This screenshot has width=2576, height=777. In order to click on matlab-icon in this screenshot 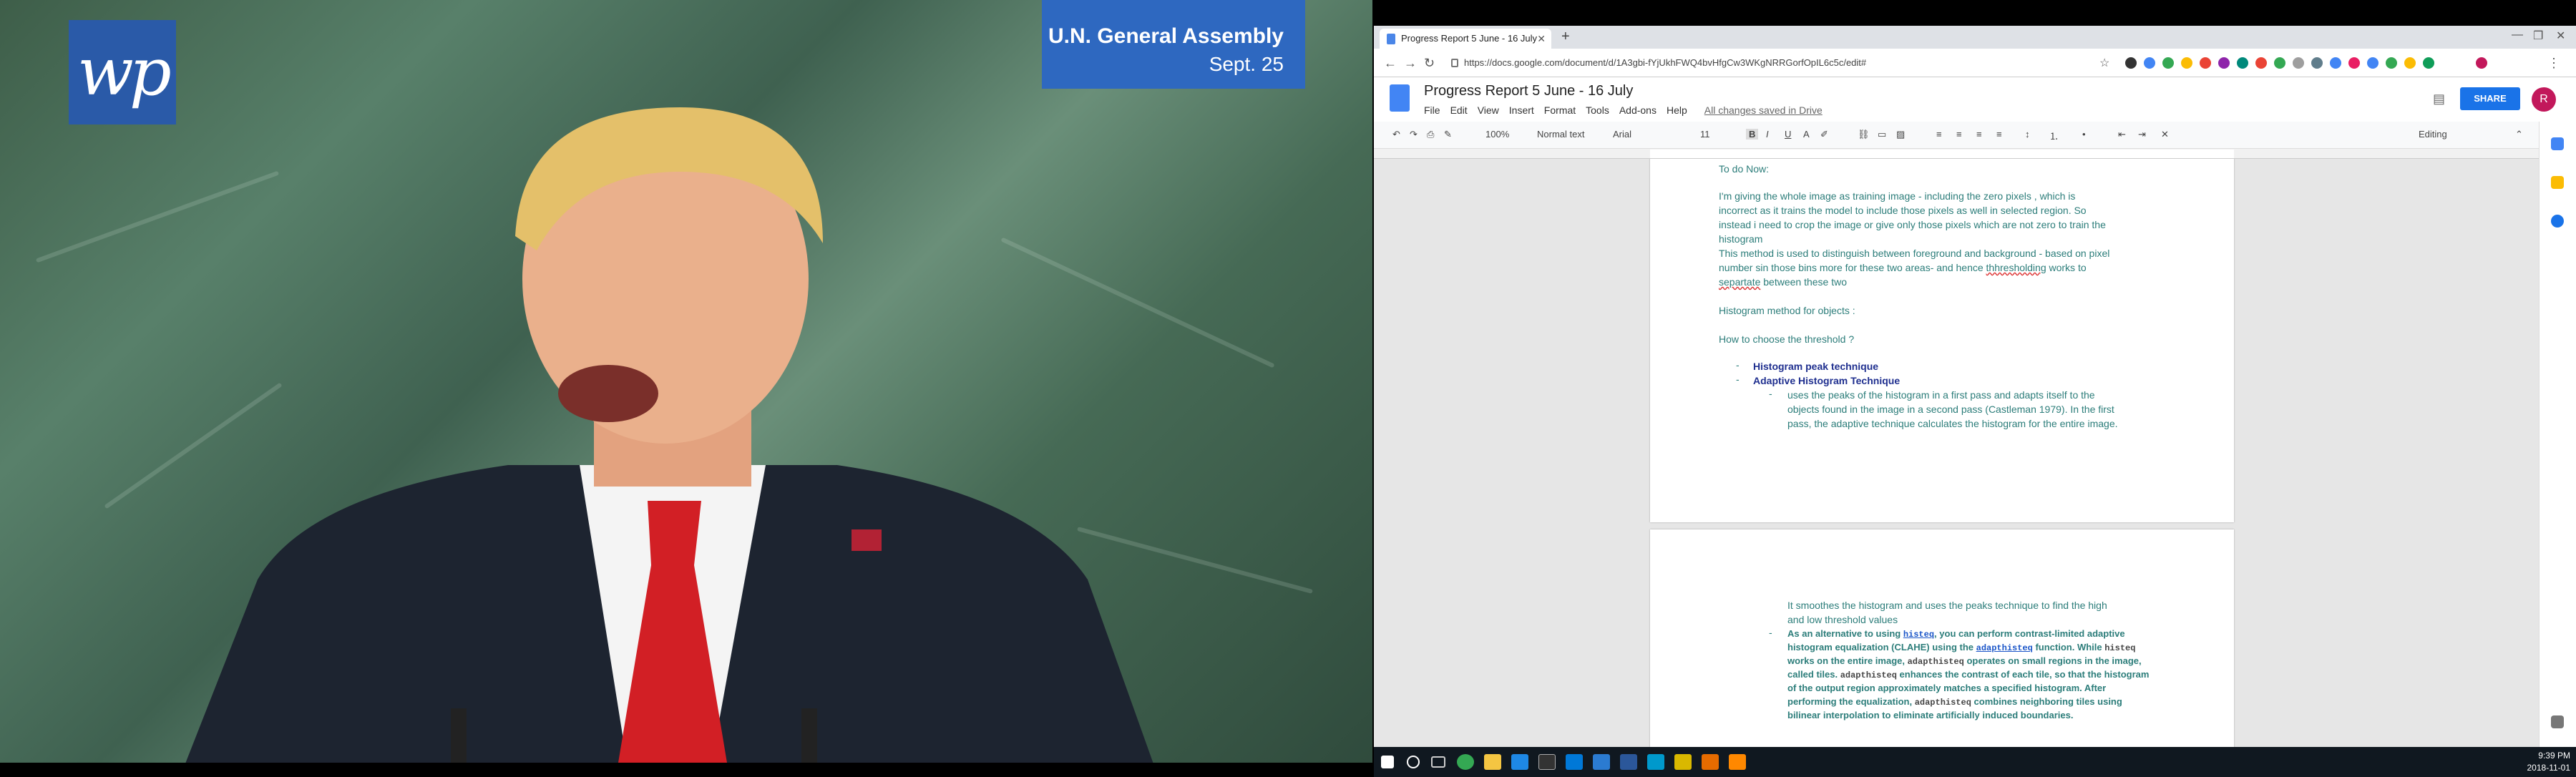, I will do `click(1710, 762)`.